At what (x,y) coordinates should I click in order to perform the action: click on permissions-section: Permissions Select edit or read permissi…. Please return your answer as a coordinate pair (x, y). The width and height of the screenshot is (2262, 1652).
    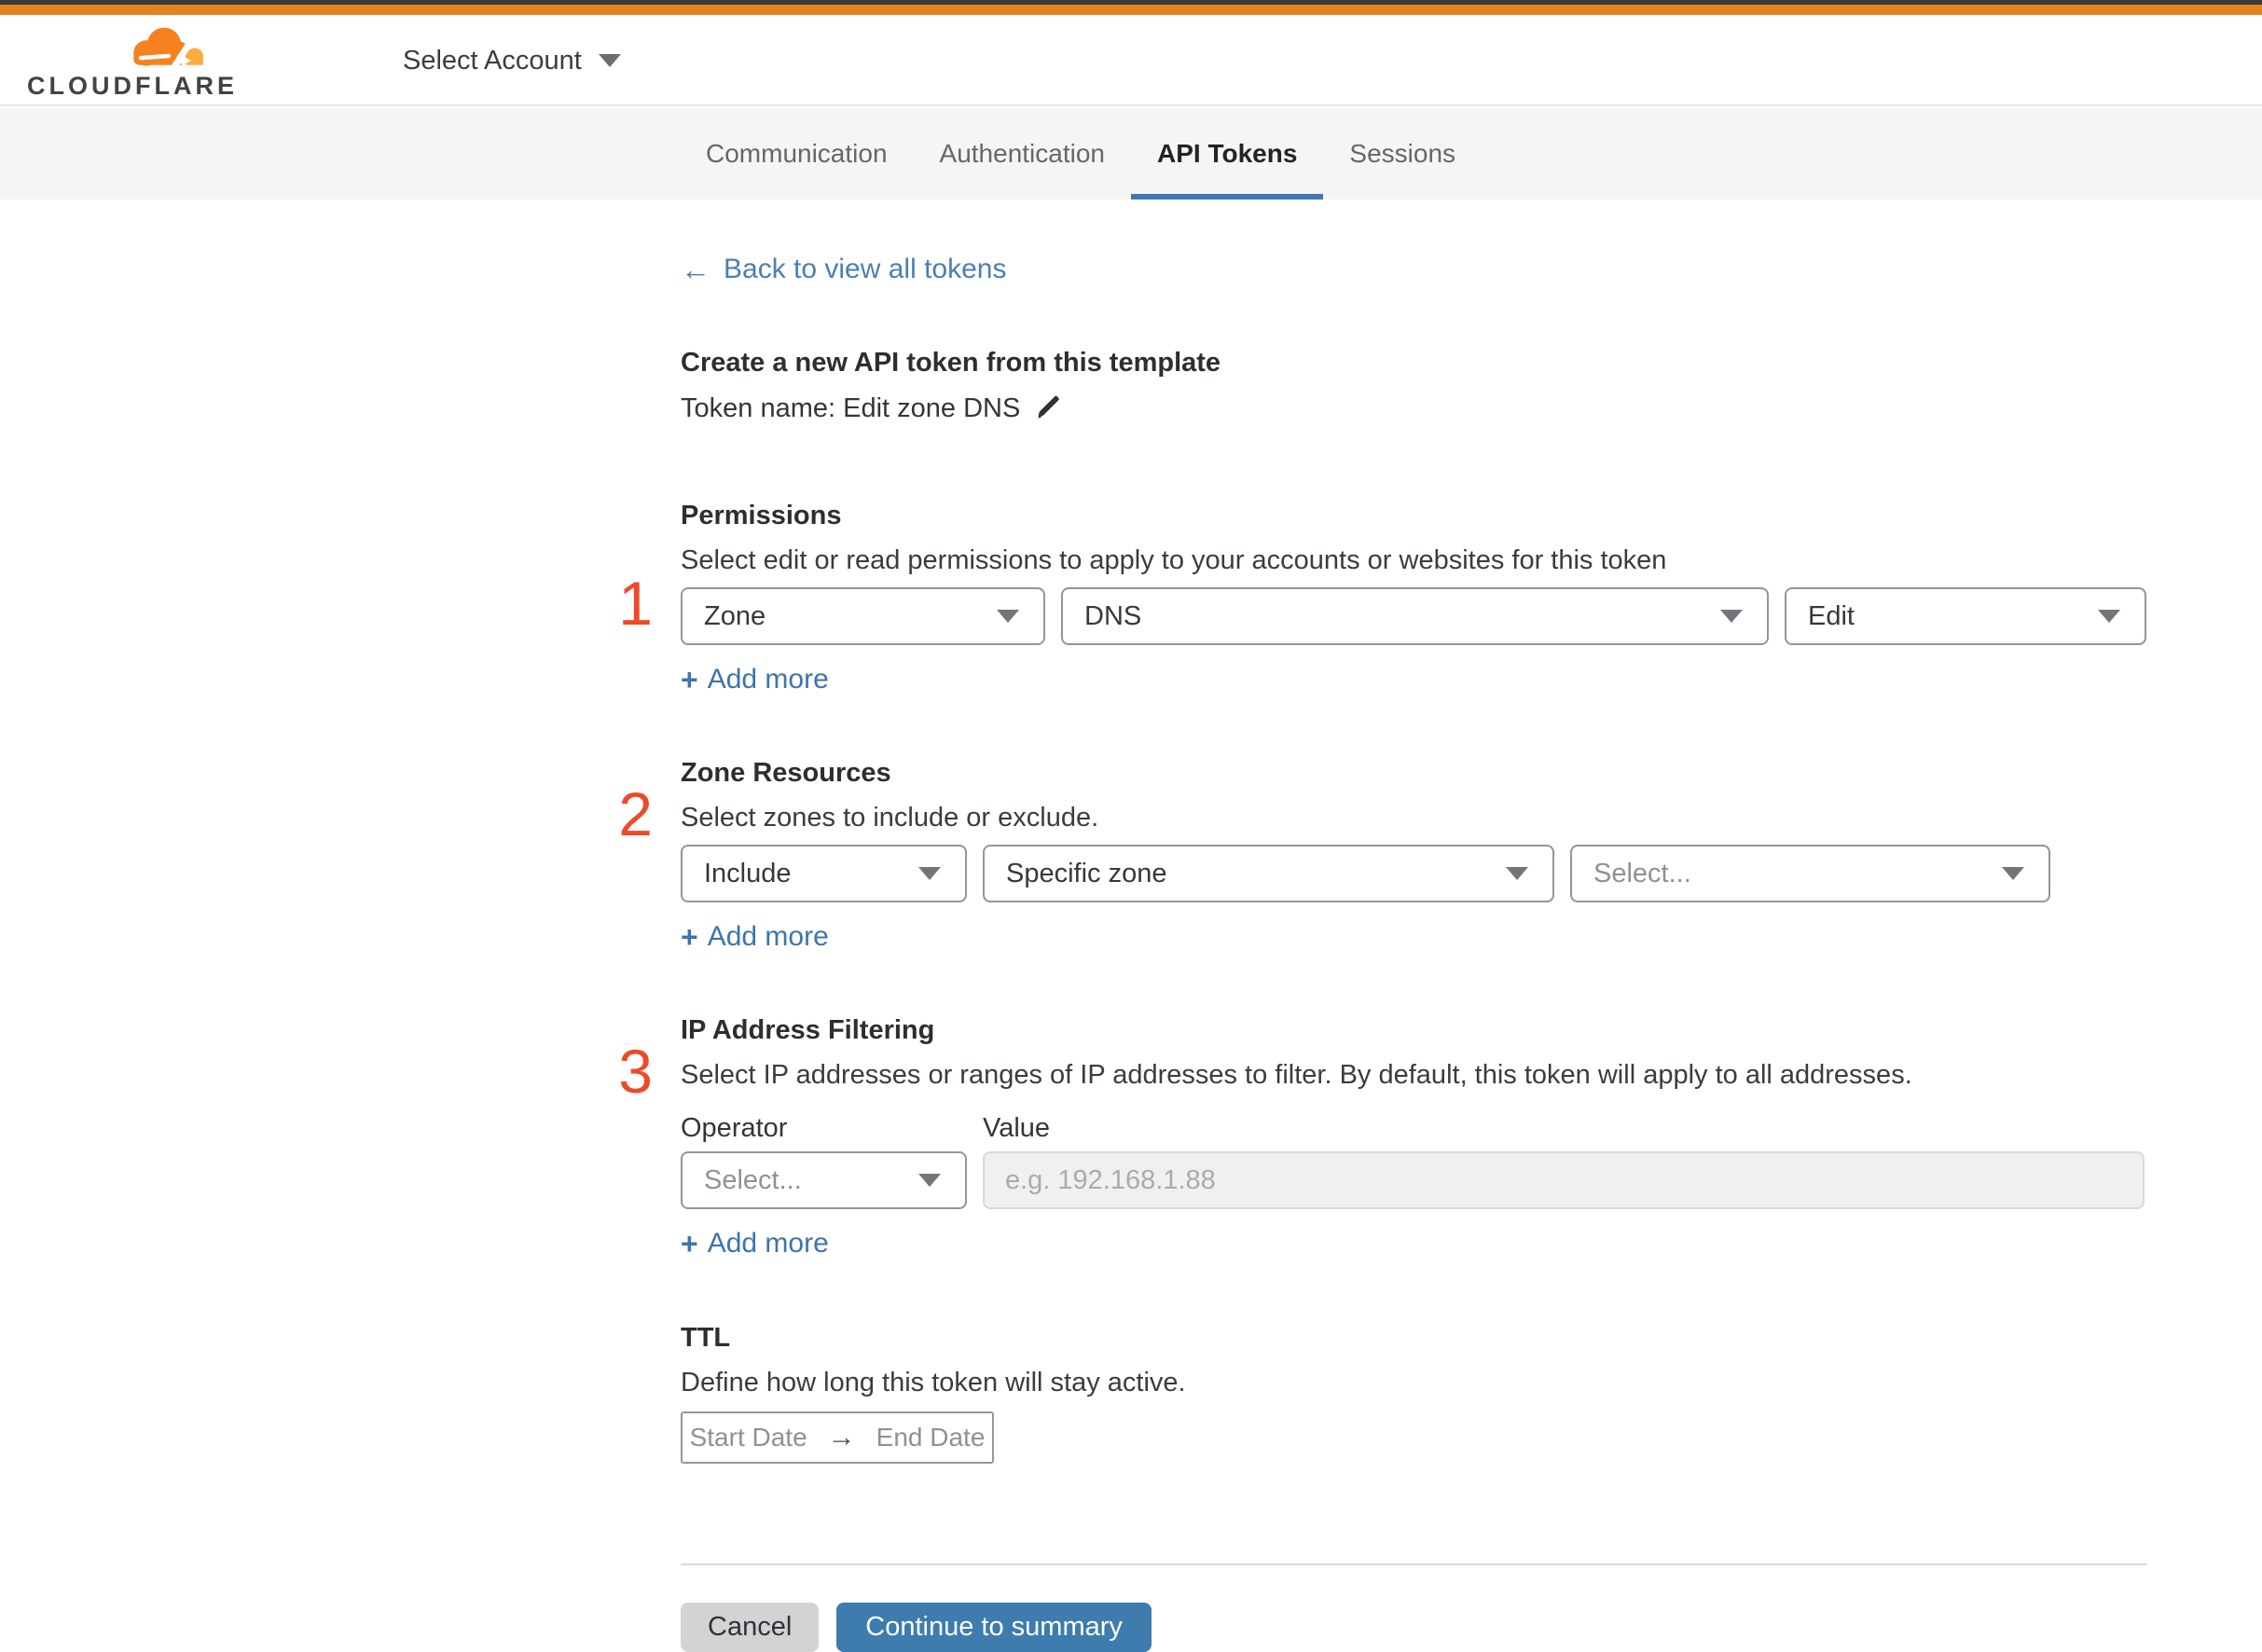
    Looking at the image, I should click on (1414, 598).